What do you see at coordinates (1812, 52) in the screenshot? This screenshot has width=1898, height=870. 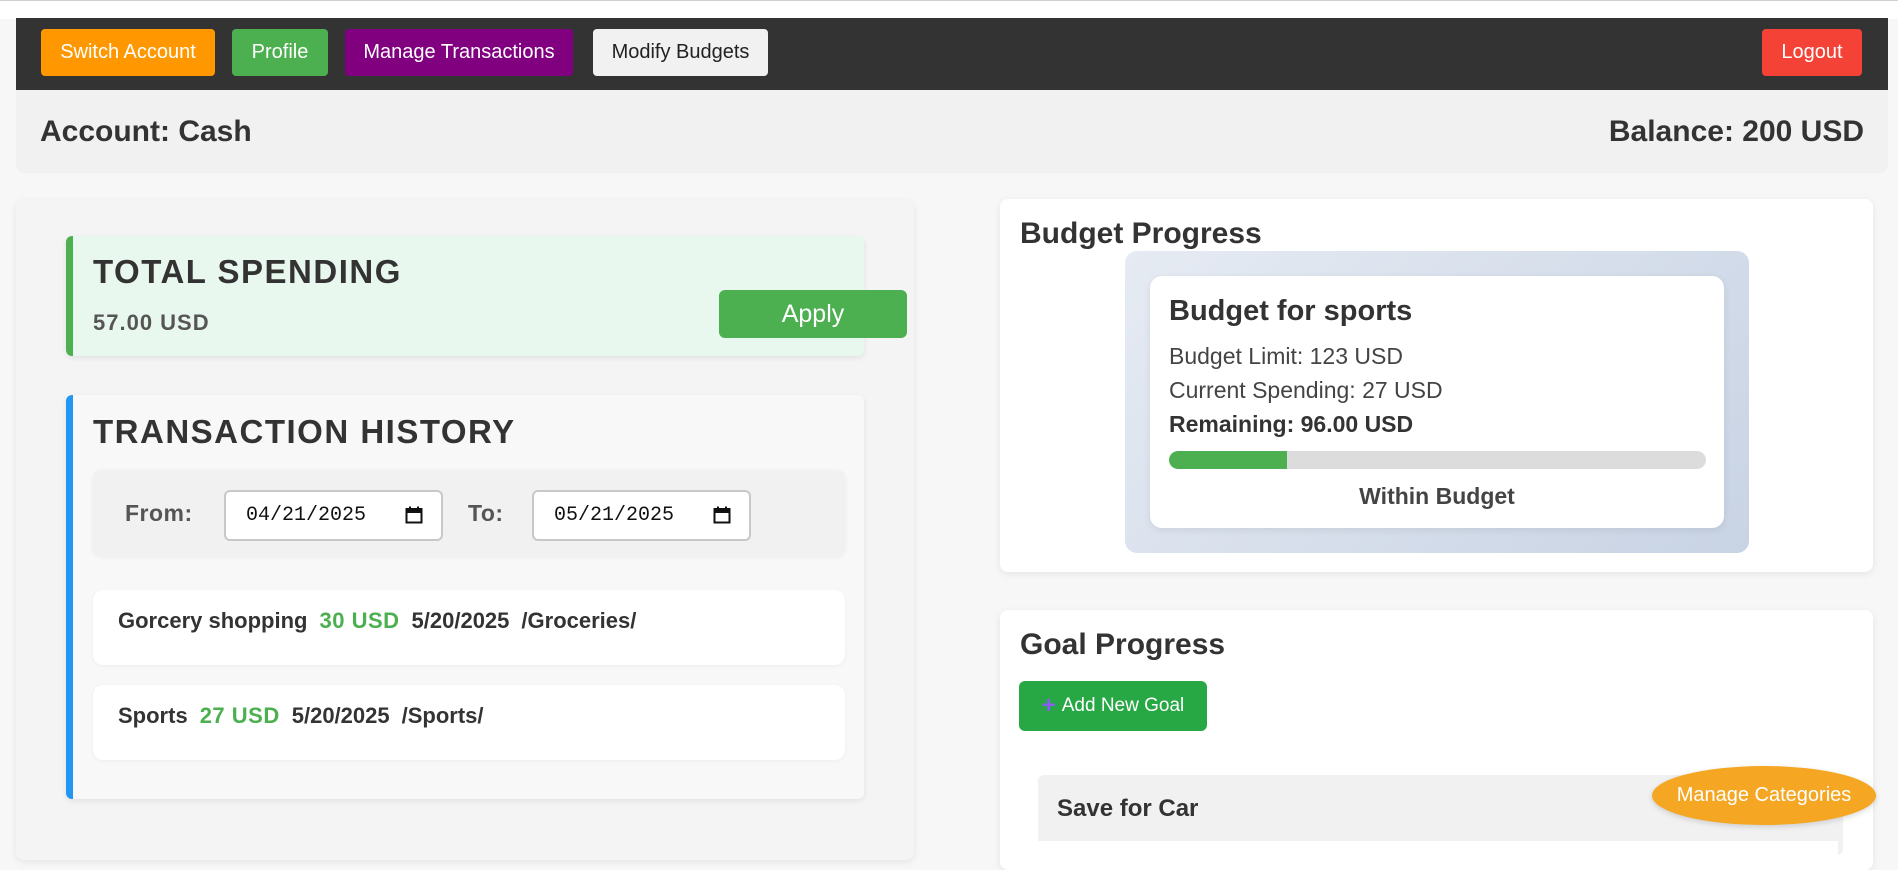 I see `logout-button: Logout` at bounding box center [1812, 52].